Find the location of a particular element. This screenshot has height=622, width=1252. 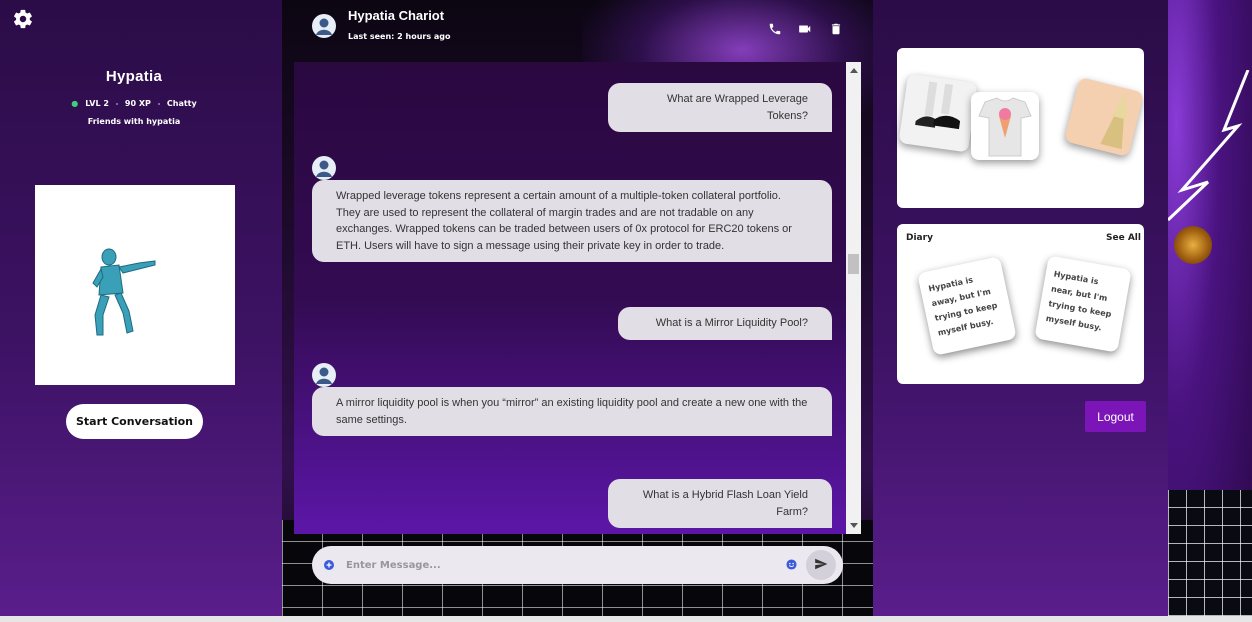

chat-header: Hypatia Chariot Last seen: 2 hours ago is located at coordinates (577, 31).